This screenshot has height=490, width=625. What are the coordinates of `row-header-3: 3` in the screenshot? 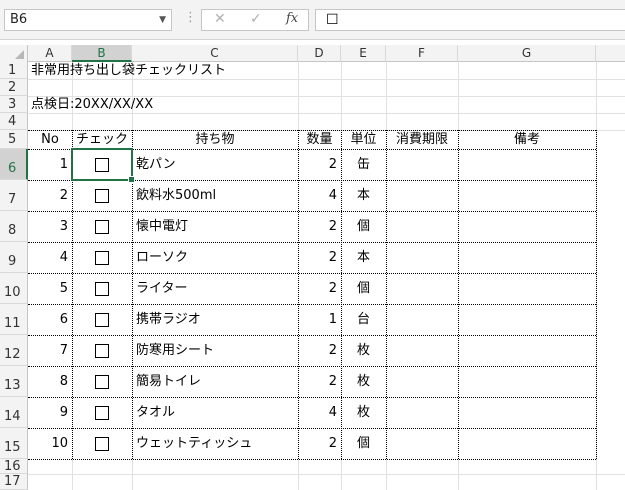 It's located at (14, 104).